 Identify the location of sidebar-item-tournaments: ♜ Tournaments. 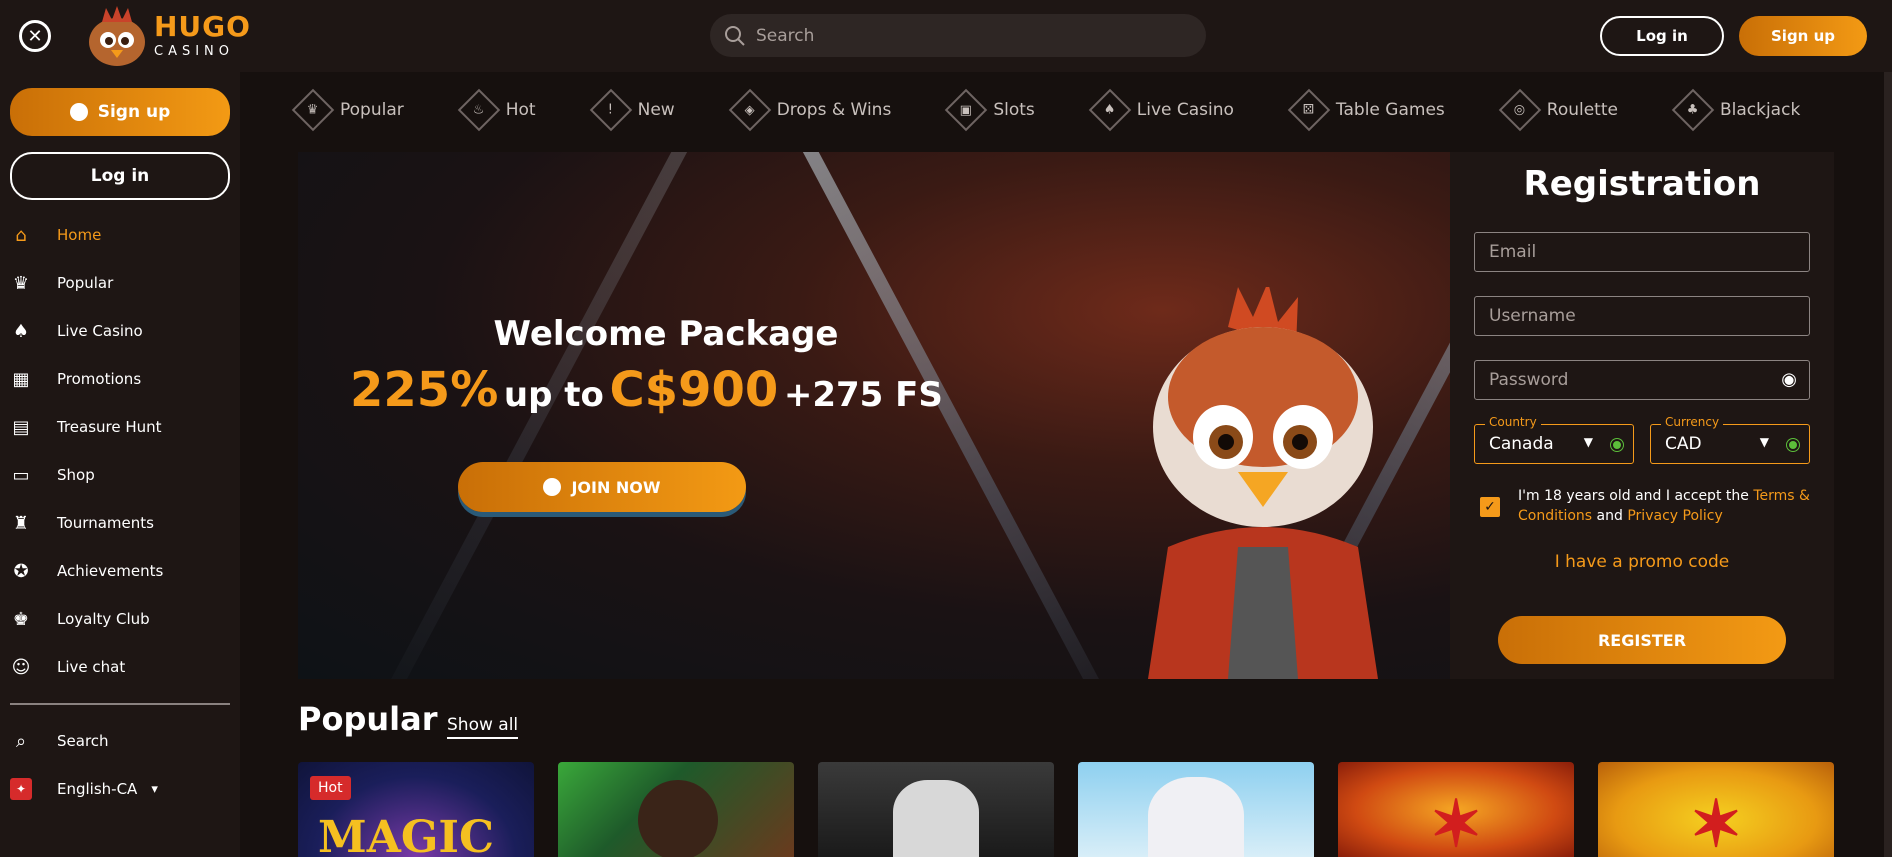
(82, 523).